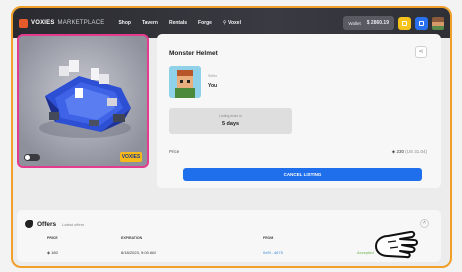 Image resolution: width=462 pixels, height=272 pixels. I want to click on tag-icon, so click(29, 224).